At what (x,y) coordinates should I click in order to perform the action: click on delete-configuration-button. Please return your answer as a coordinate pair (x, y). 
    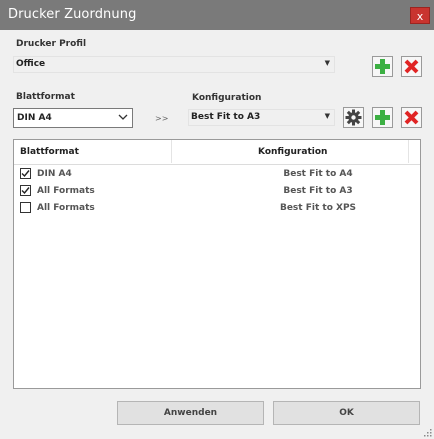
    Looking at the image, I should click on (411, 117).